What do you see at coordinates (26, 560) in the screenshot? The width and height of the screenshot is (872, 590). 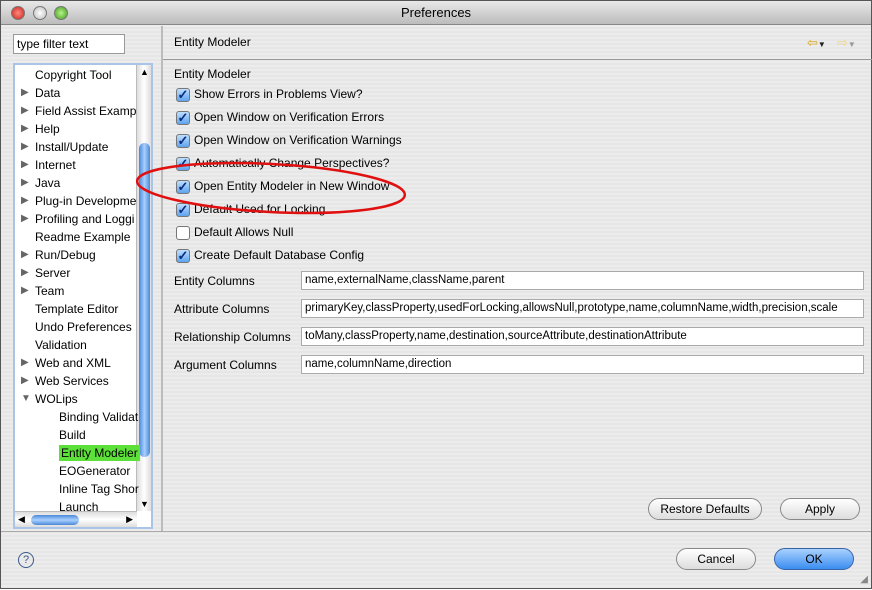 I see `help-icon: ?` at bounding box center [26, 560].